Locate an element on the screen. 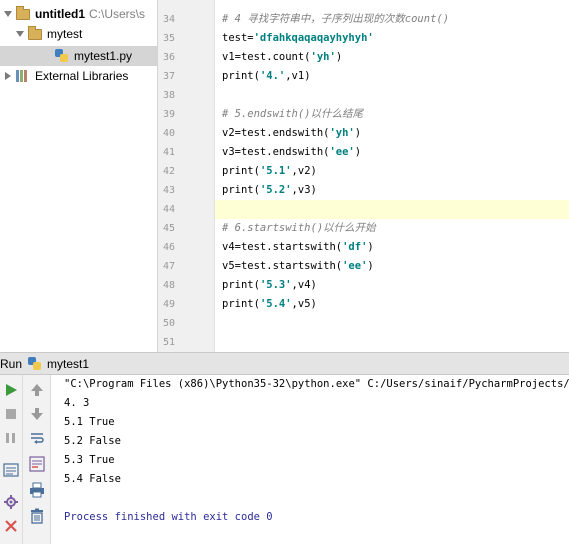 The height and width of the screenshot is (544, 569). line-number: 41 is located at coordinates (168, 152).